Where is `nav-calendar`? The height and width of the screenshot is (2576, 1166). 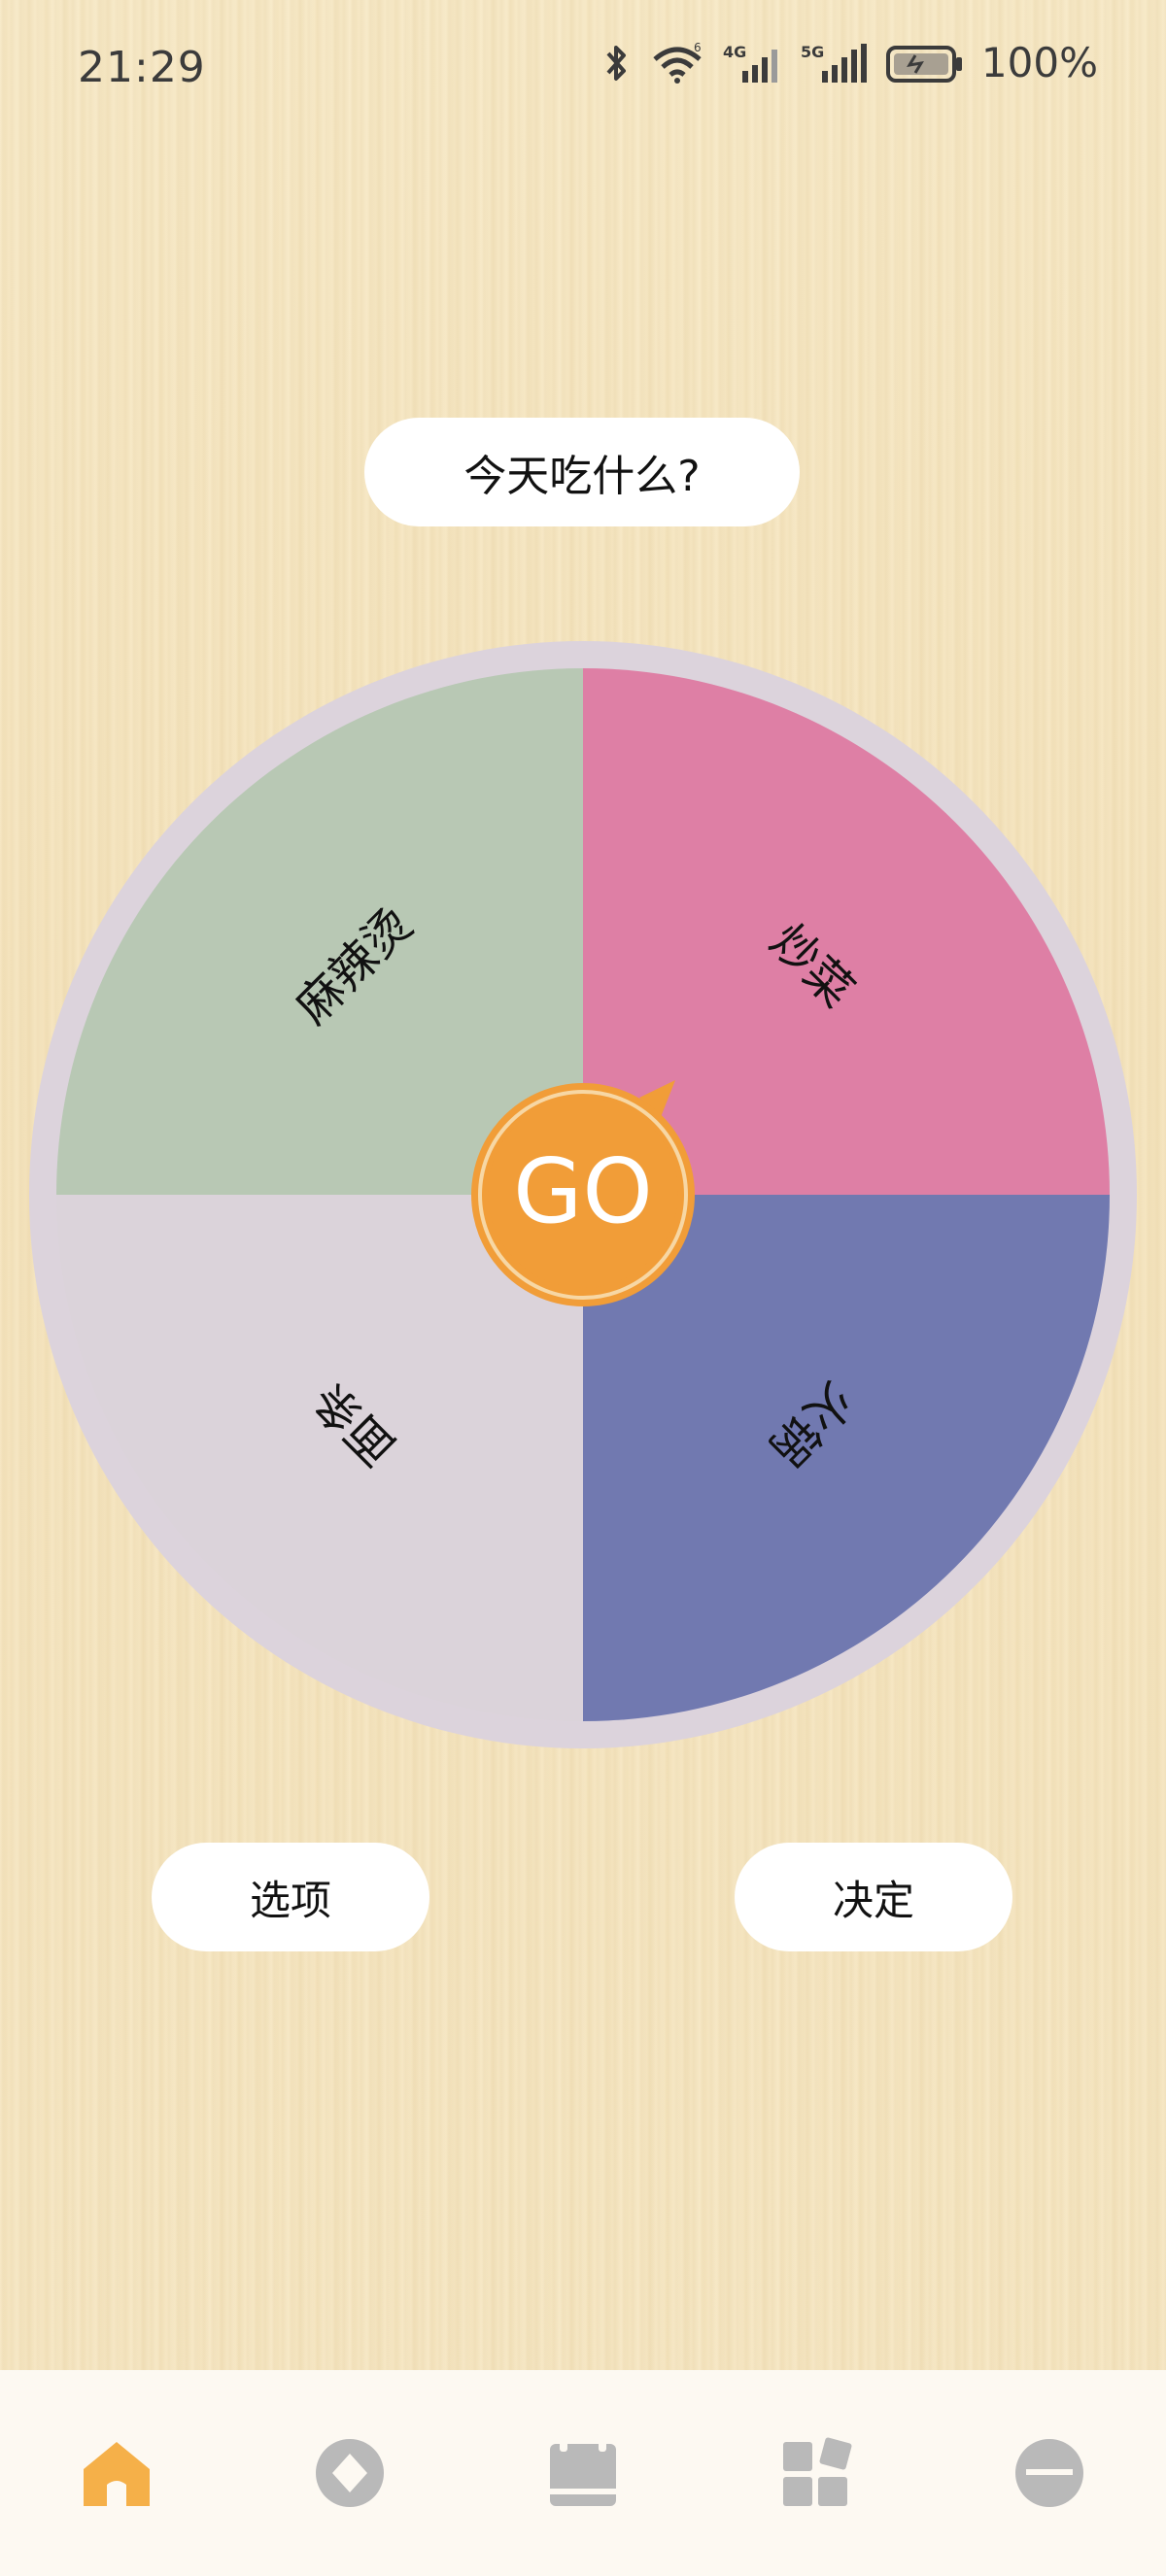
nav-calendar is located at coordinates (583, 2473).